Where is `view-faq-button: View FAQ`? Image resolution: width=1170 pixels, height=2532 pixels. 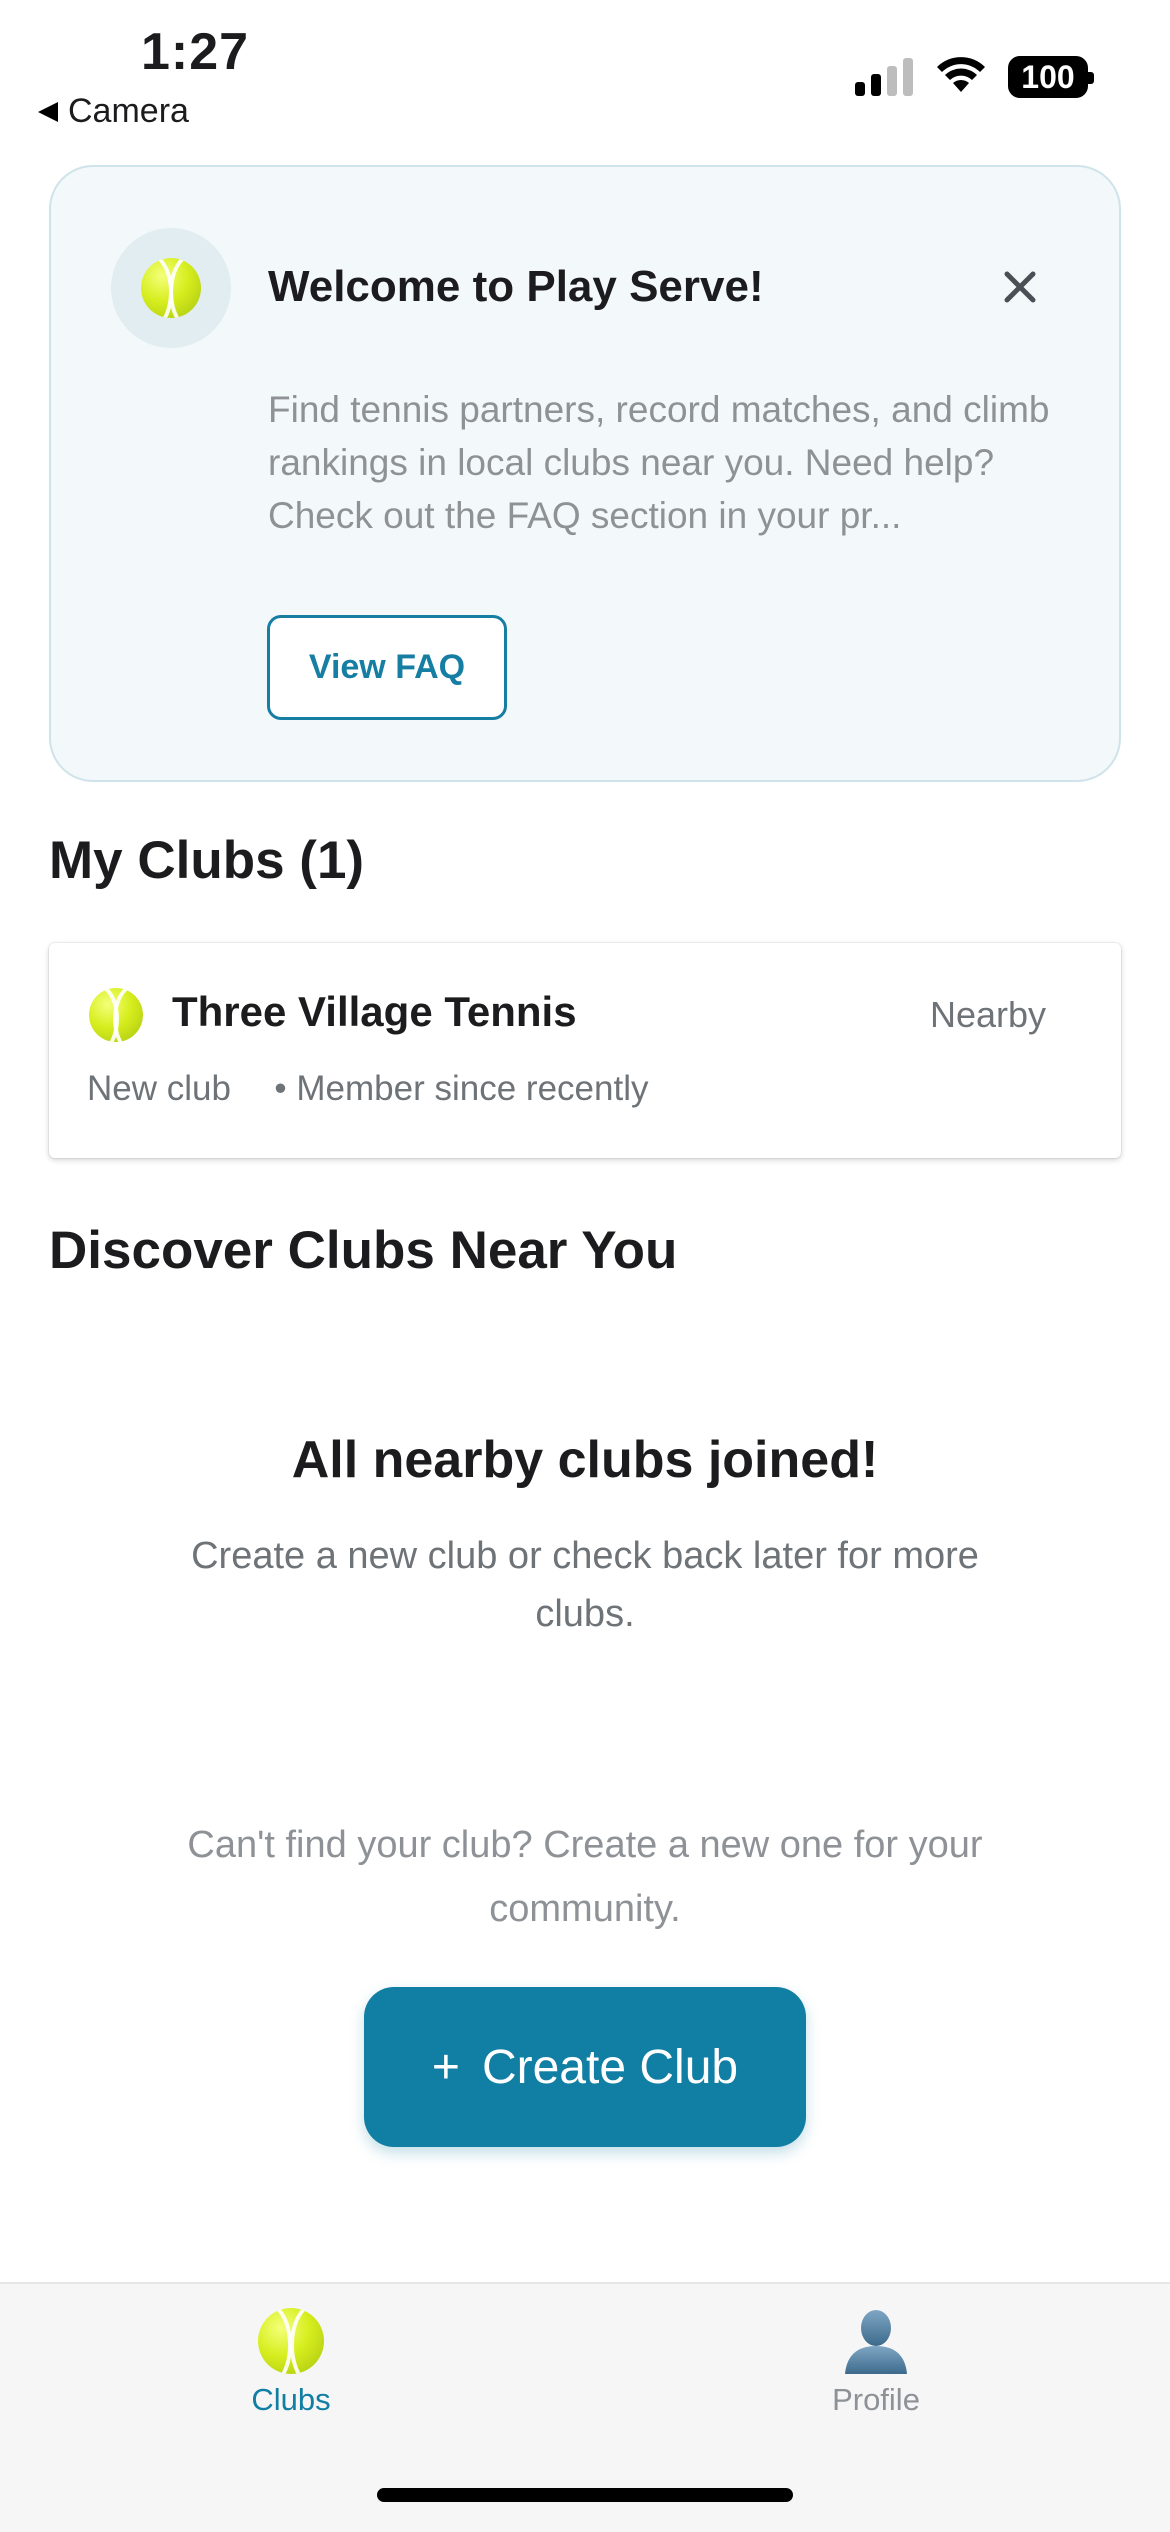 view-faq-button: View FAQ is located at coordinates (387, 667).